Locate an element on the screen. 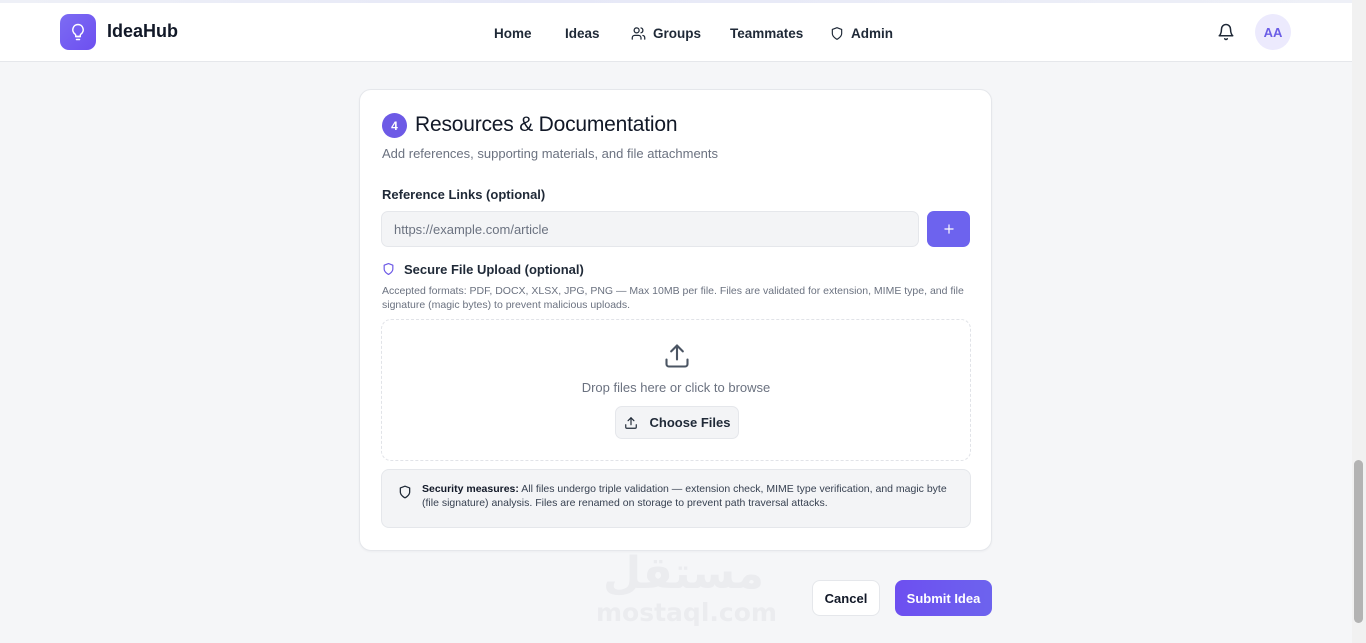 This screenshot has width=1366, height=643. nav-ideas-label: Ideas is located at coordinates (582, 33).